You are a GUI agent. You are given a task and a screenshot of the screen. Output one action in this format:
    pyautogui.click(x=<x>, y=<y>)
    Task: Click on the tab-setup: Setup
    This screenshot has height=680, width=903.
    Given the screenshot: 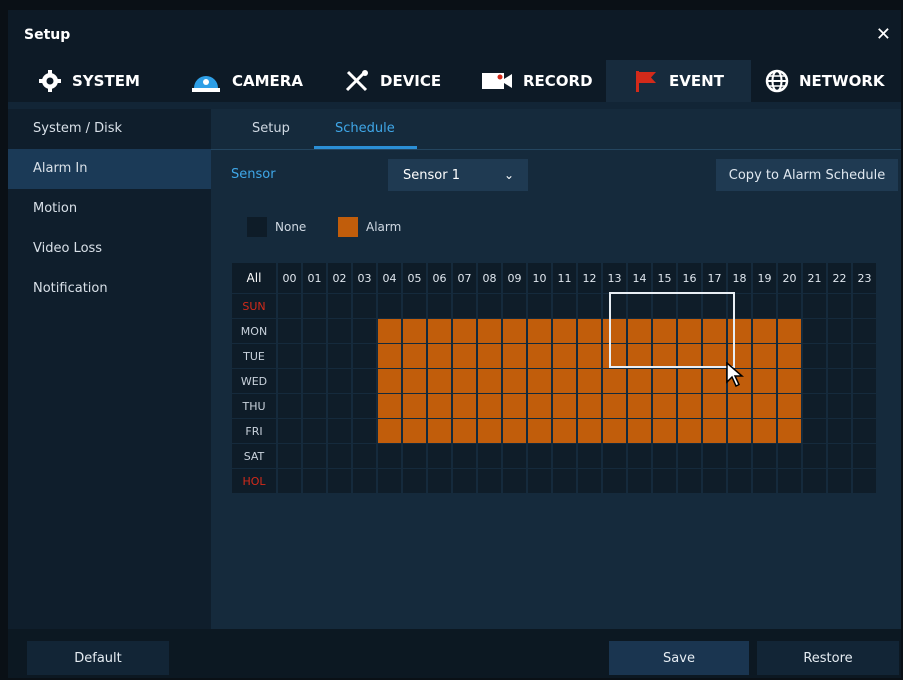 What is the action you would take?
    pyautogui.click(x=271, y=128)
    